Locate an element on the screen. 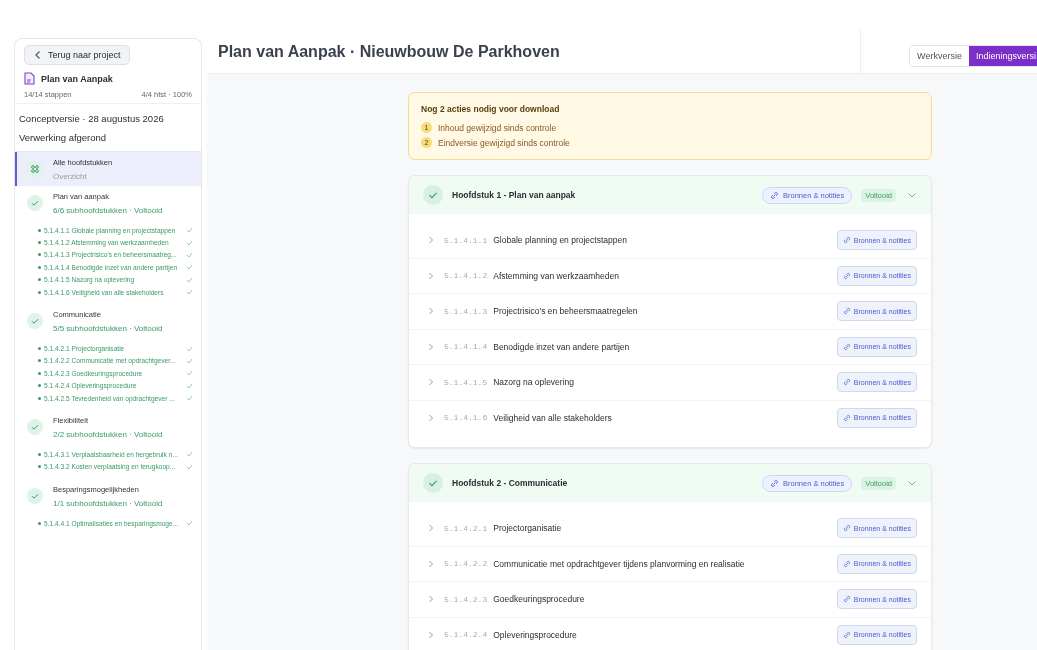 Image resolution: width=1037 pixels, height=650 pixels. section-title: Nazorg na oplevering is located at coordinates (534, 382).